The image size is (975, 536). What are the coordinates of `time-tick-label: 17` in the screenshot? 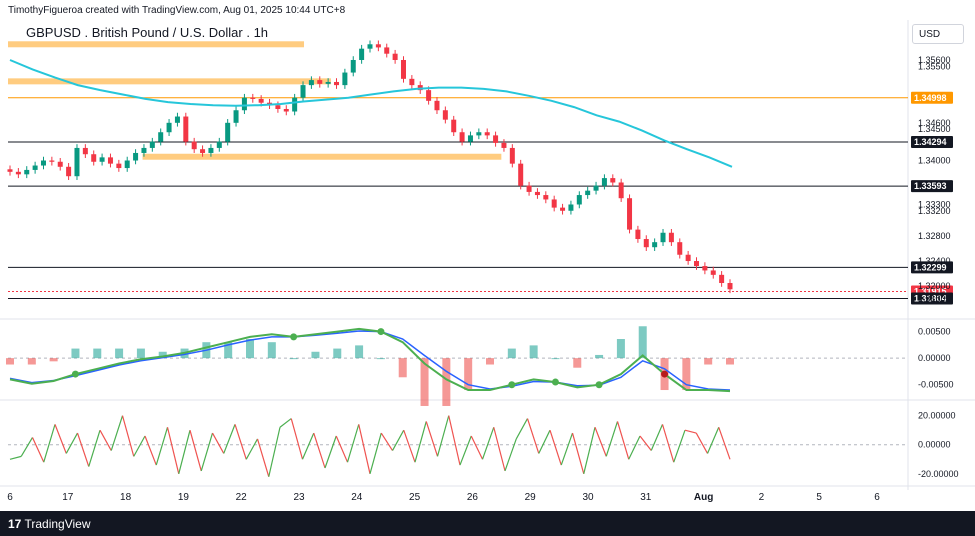 It's located at (68, 497).